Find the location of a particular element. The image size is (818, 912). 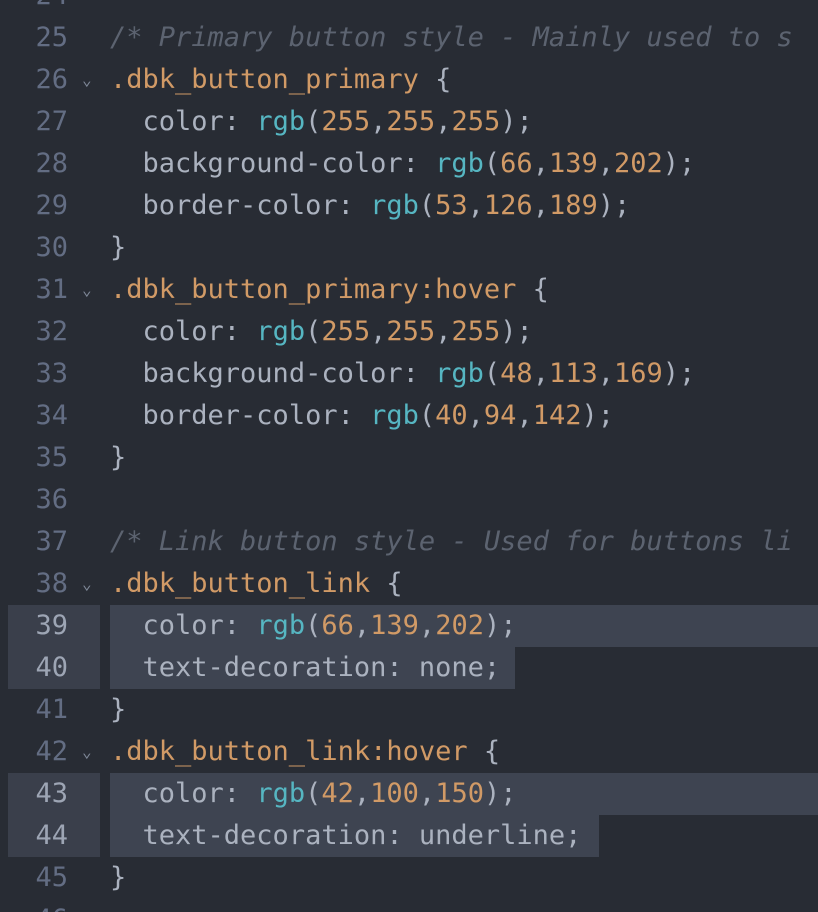

line-gutter: 30 is located at coordinates (50, 248).